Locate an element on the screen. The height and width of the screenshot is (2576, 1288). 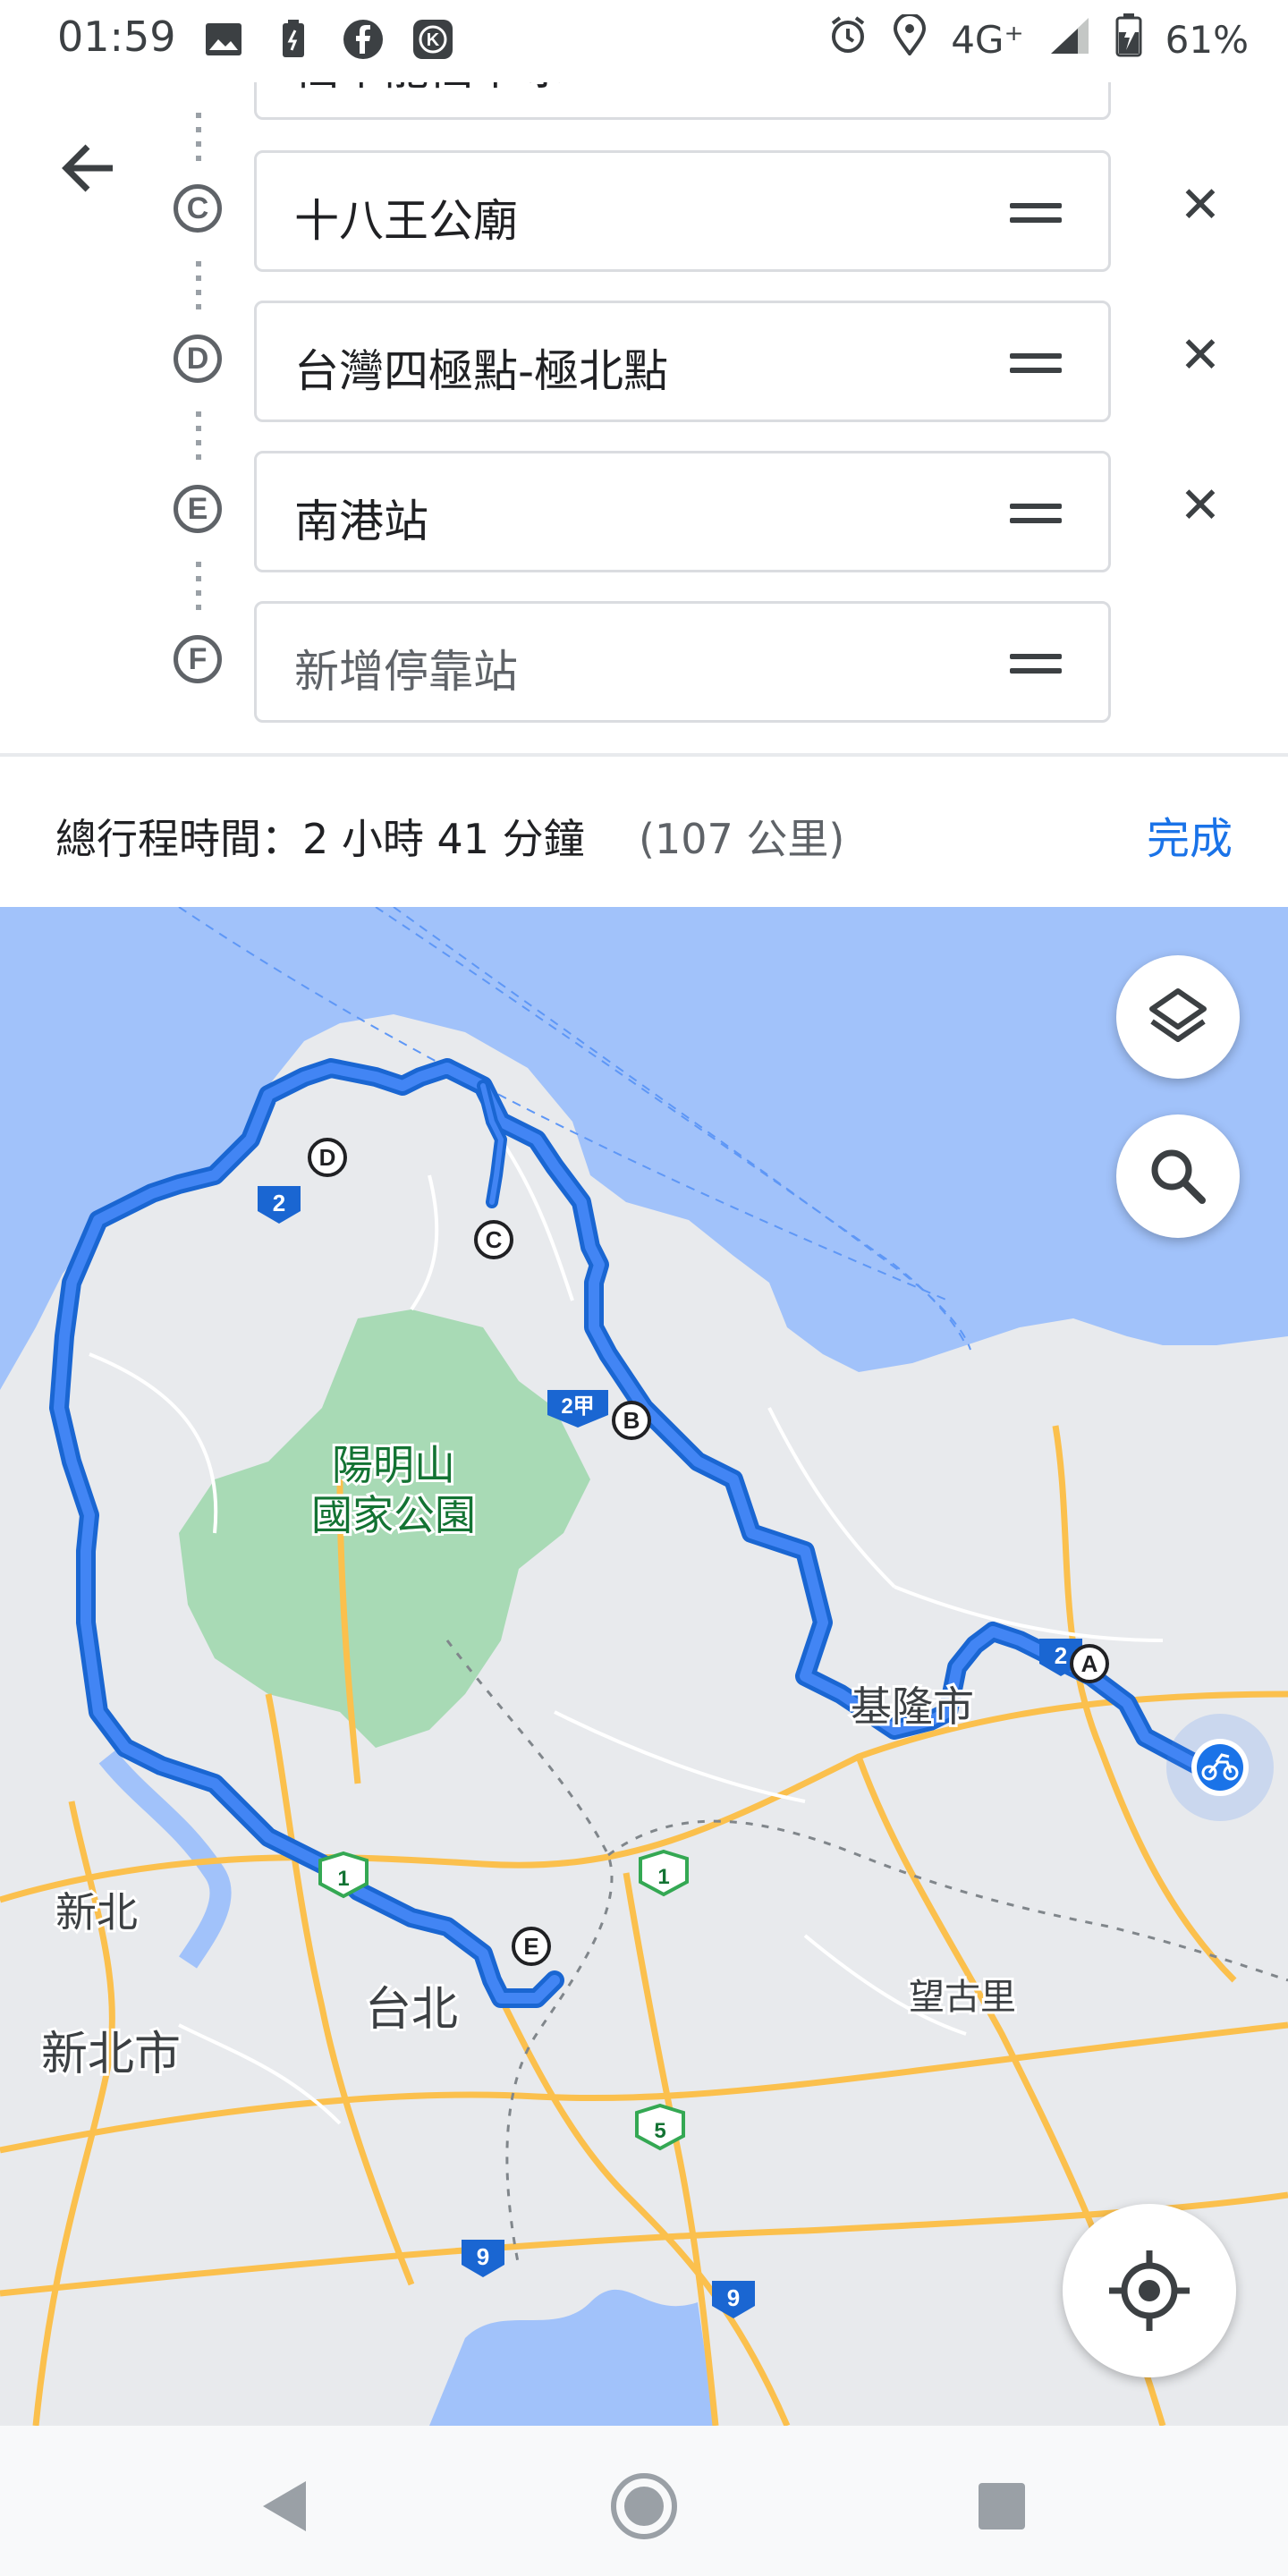
waypoint-letter: C is located at coordinates (198, 208).